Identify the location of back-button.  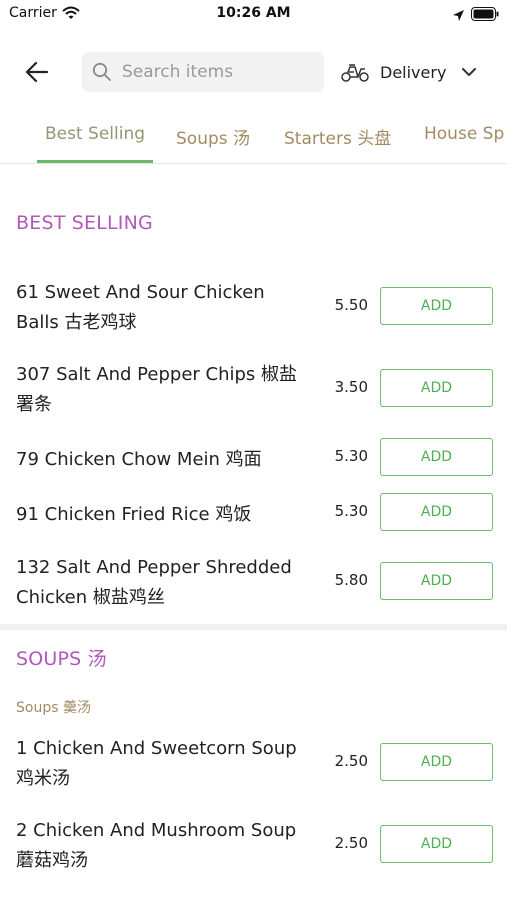
(37, 72).